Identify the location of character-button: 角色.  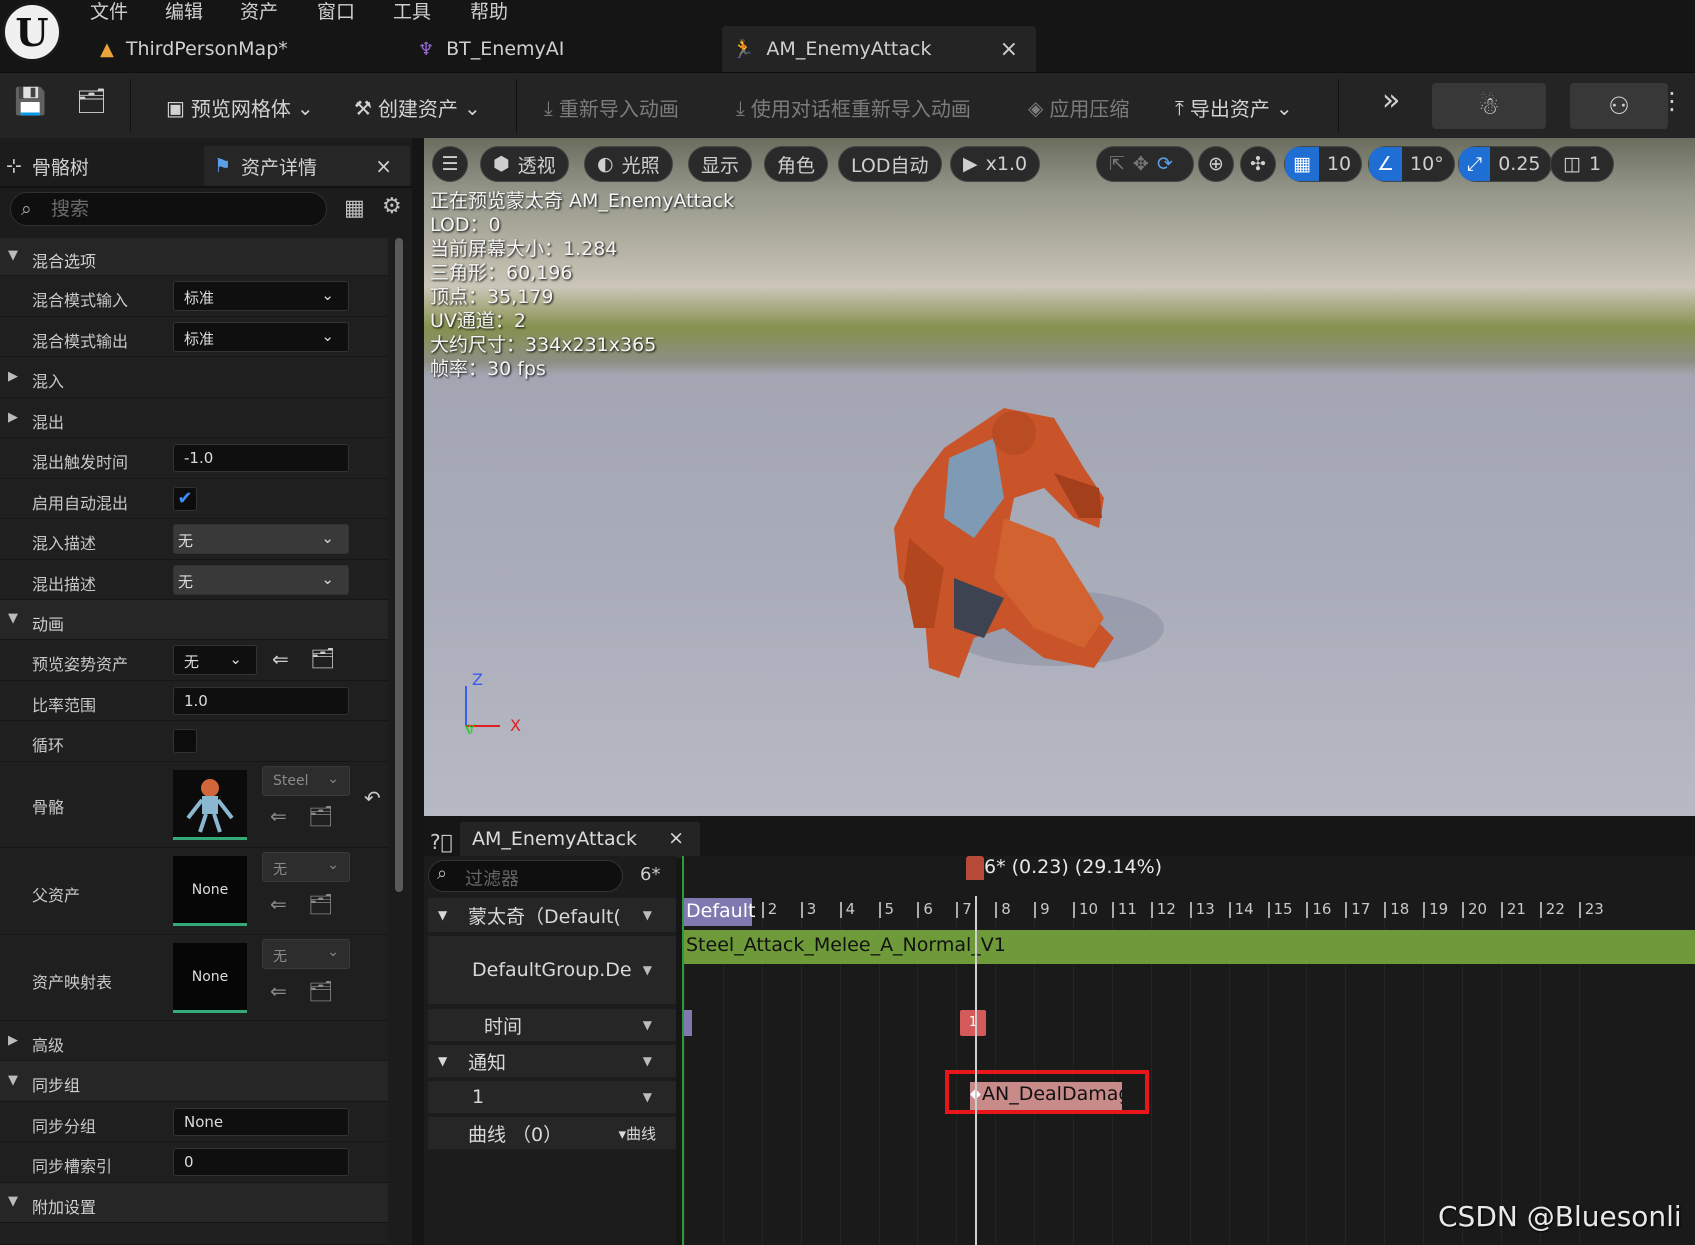
(796, 164).